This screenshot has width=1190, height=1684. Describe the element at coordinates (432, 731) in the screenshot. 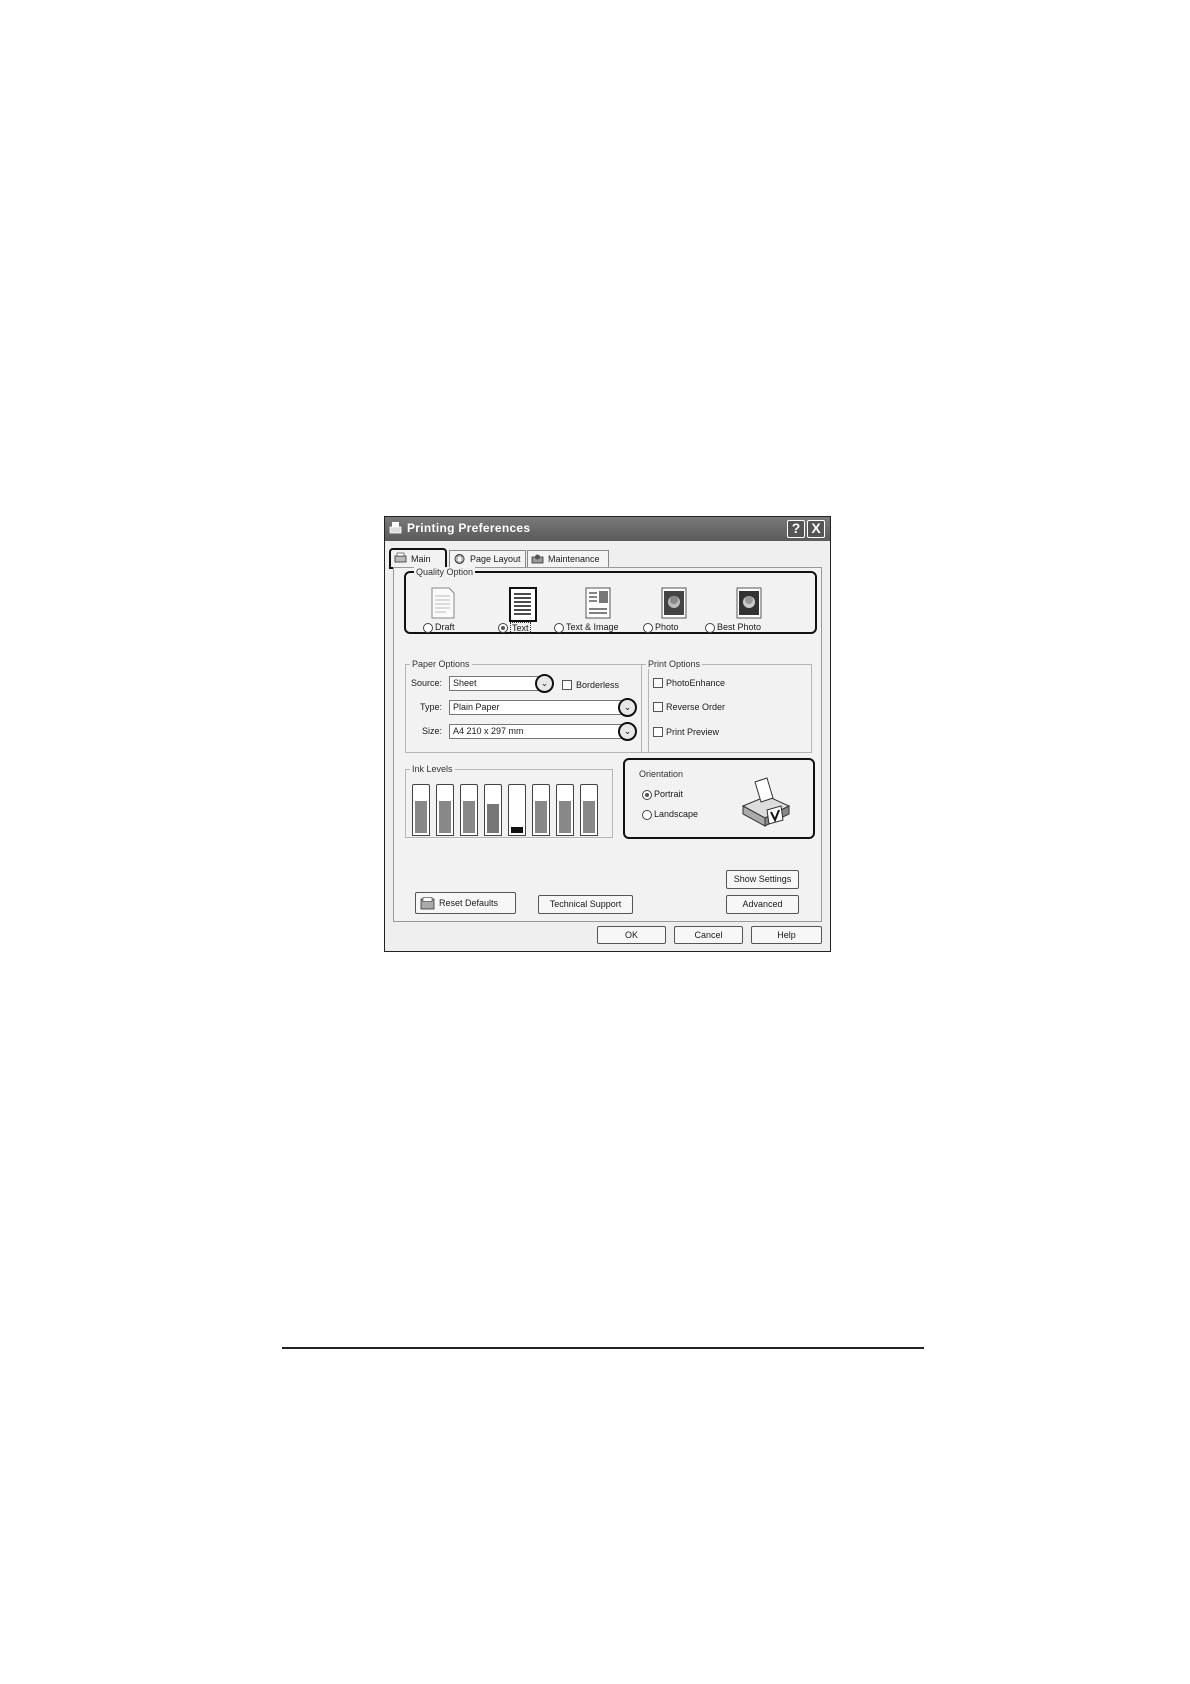

I see `size-label: Size:` at that location.